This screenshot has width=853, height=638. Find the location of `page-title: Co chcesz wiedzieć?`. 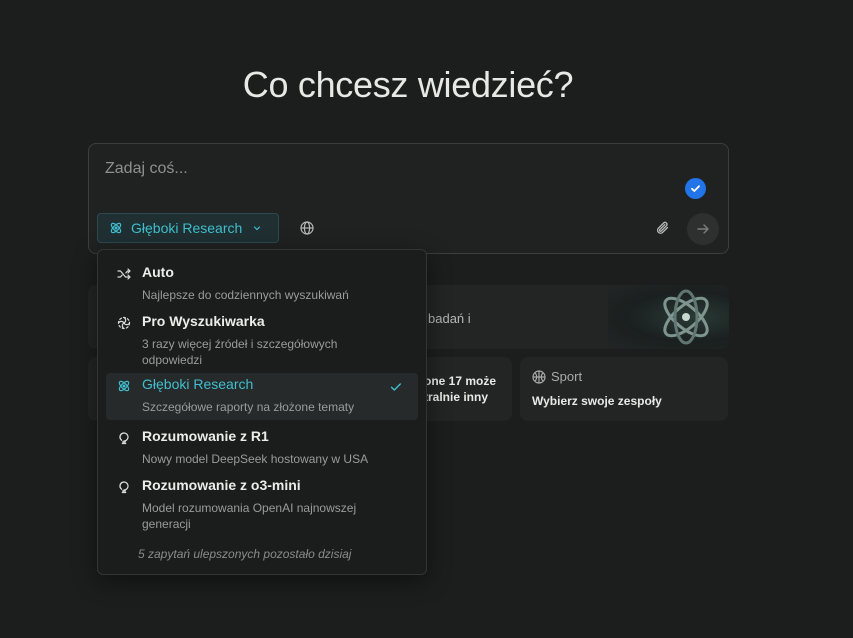

page-title: Co chcesz wiedzieć? is located at coordinates (408, 84).